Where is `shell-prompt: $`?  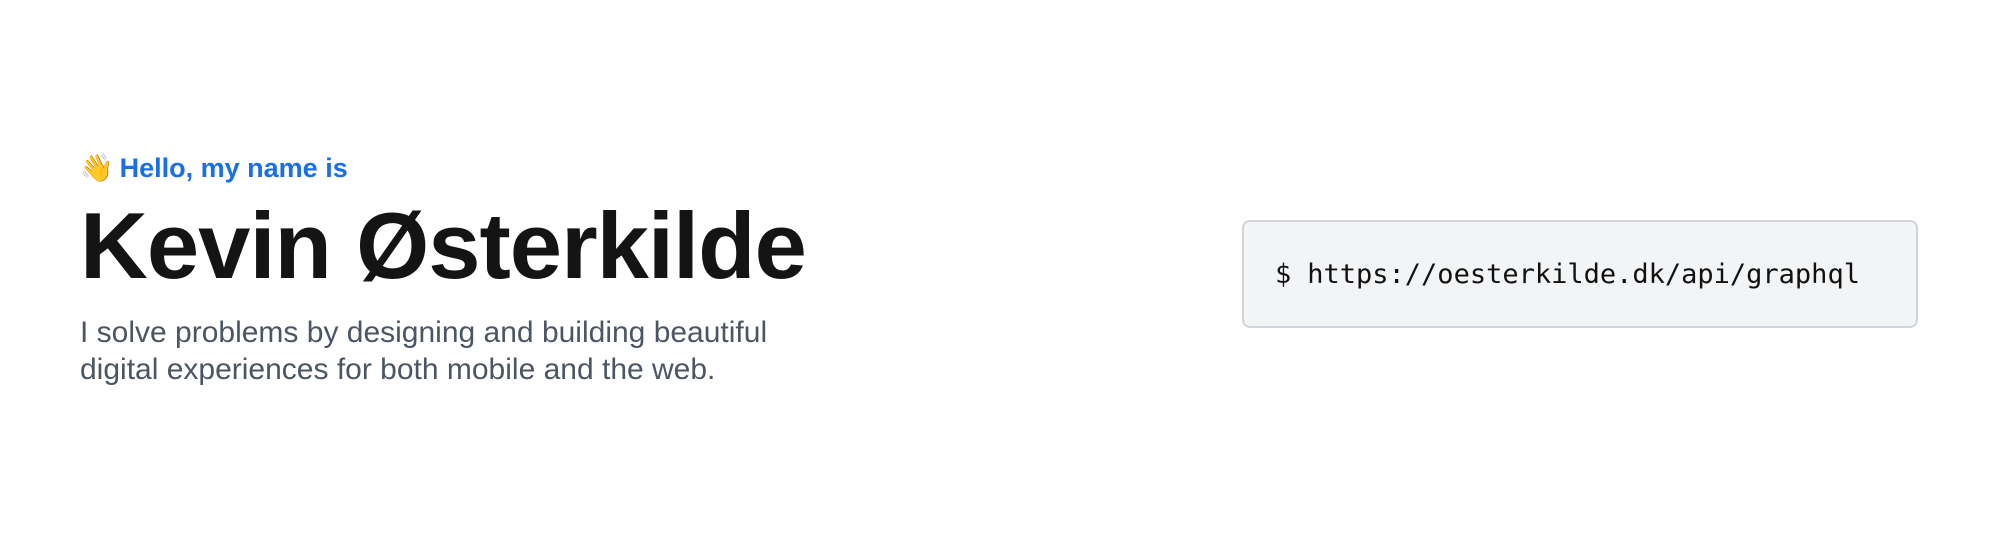 shell-prompt: $ is located at coordinates (1283, 274).